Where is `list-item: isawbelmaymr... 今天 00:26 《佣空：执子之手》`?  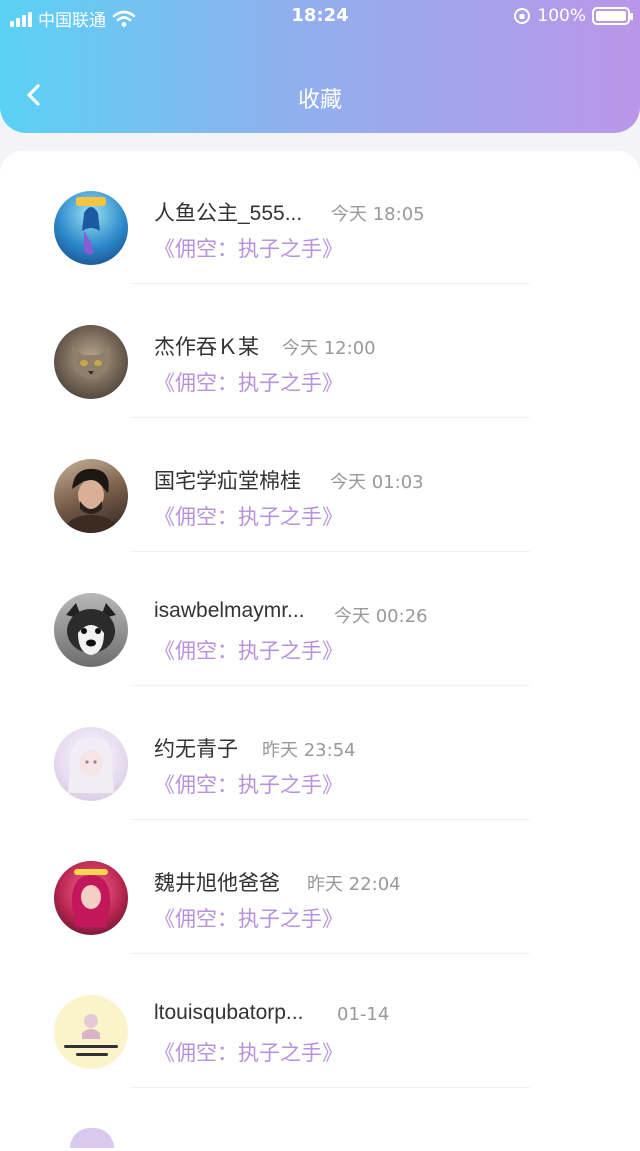
list-item: isawbelmaymr... 今天 00:26 《佣空：执子之手》 is located at coordinates (320, 620).